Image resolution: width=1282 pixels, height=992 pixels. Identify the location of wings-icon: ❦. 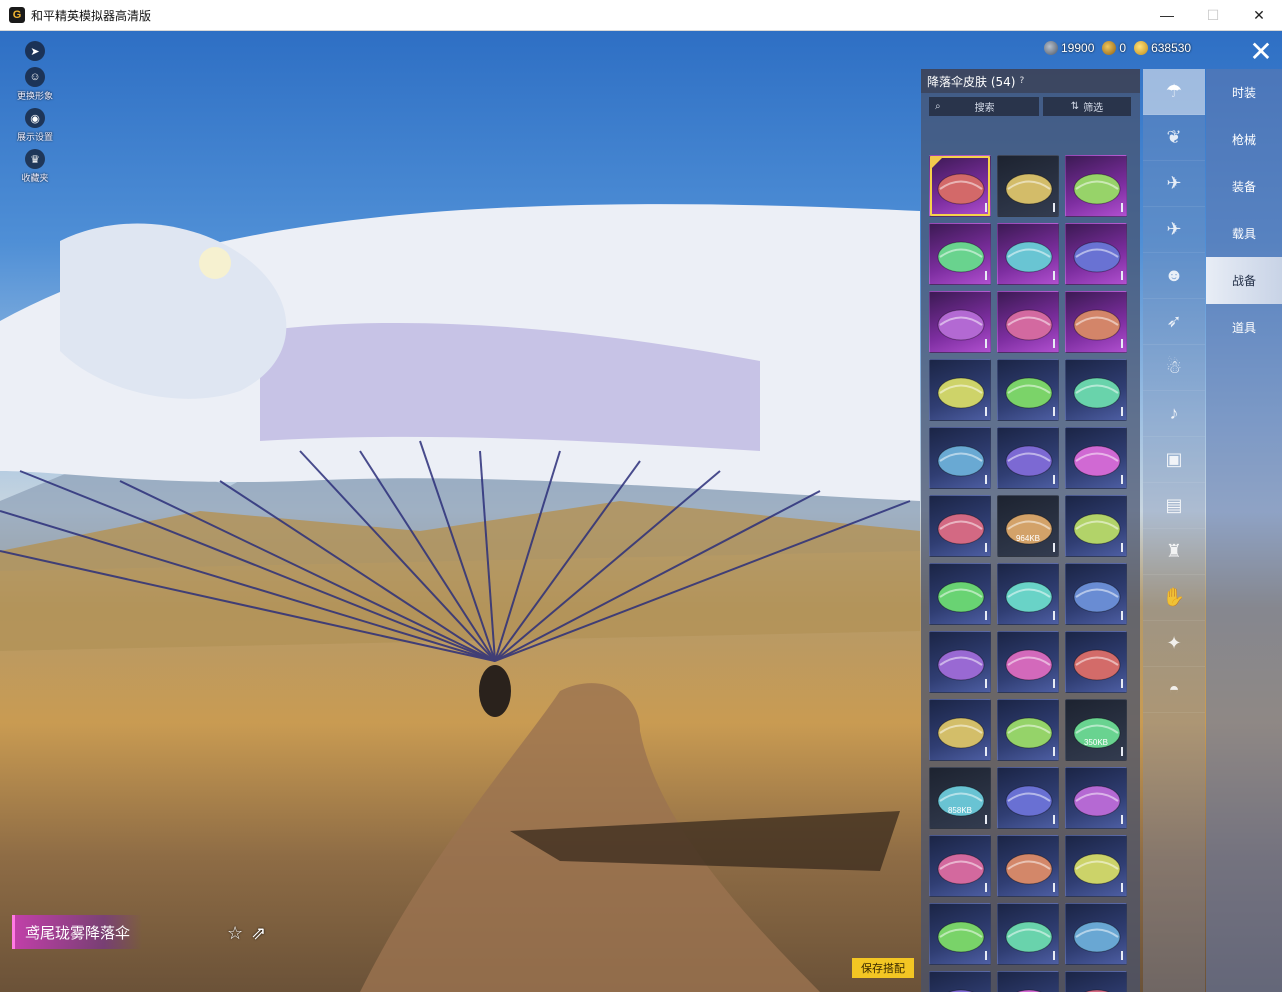
(1174, 138).